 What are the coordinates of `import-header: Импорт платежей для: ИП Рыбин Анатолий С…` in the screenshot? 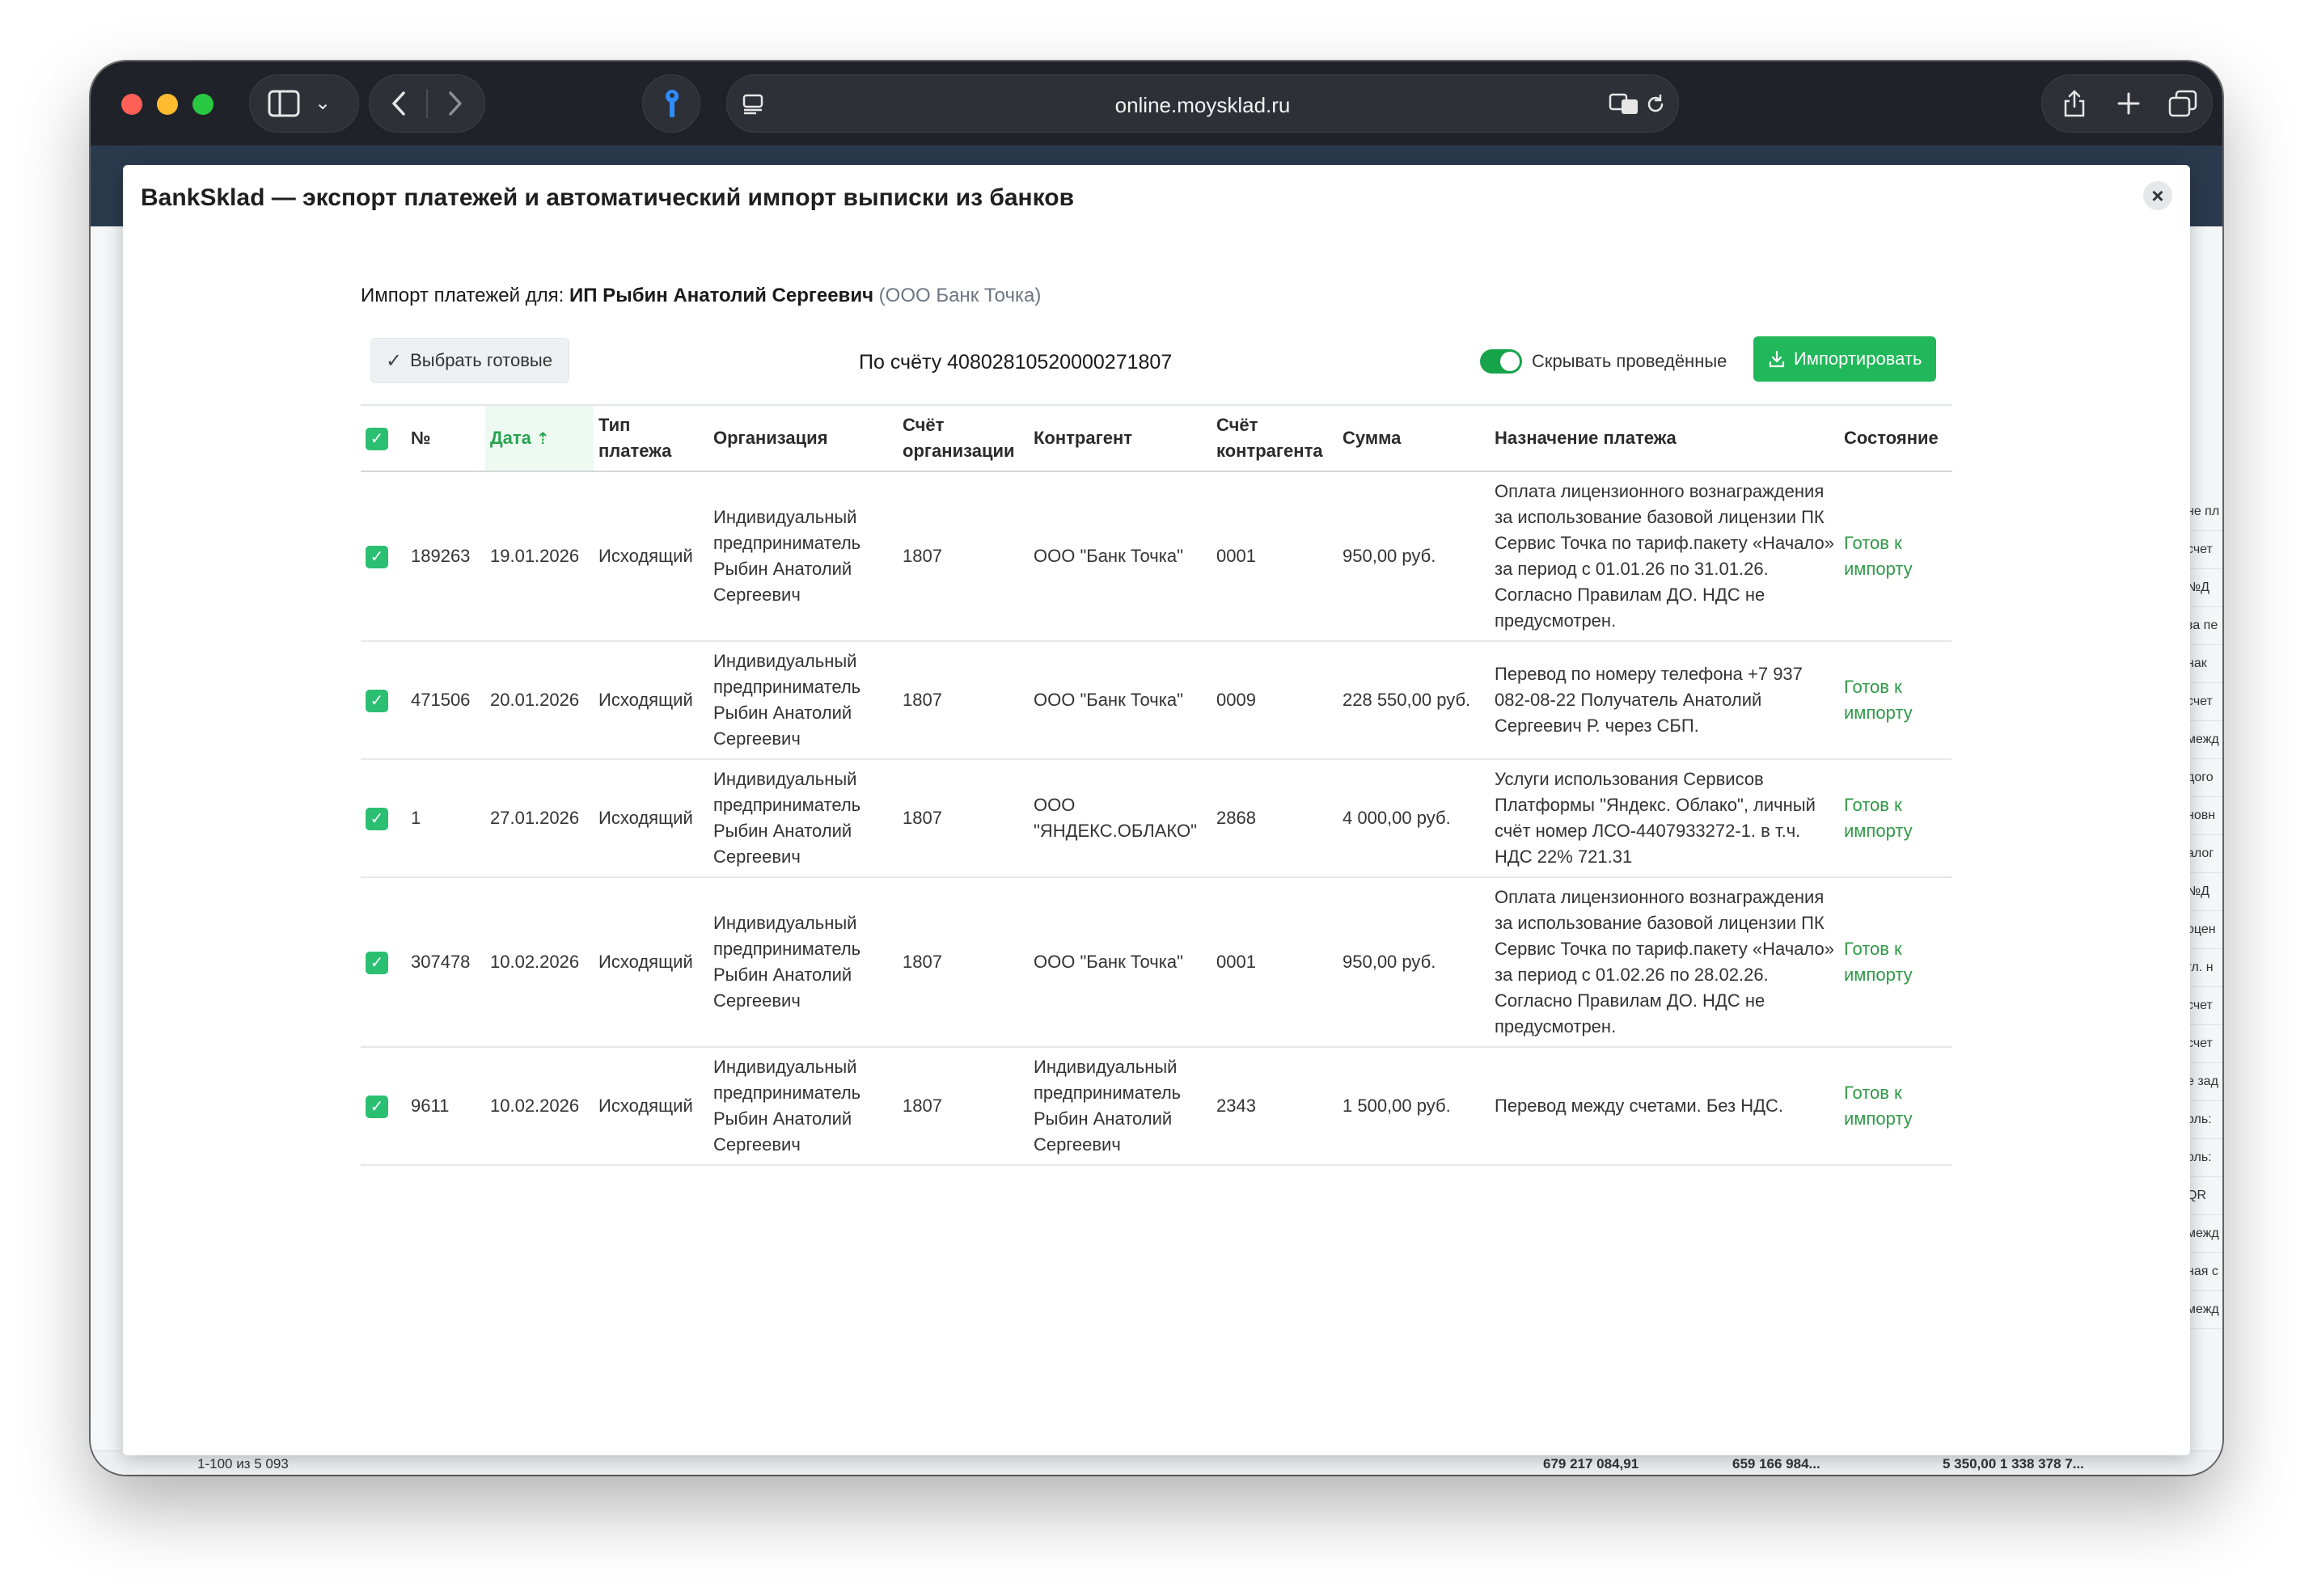 It's located at (701, 296).